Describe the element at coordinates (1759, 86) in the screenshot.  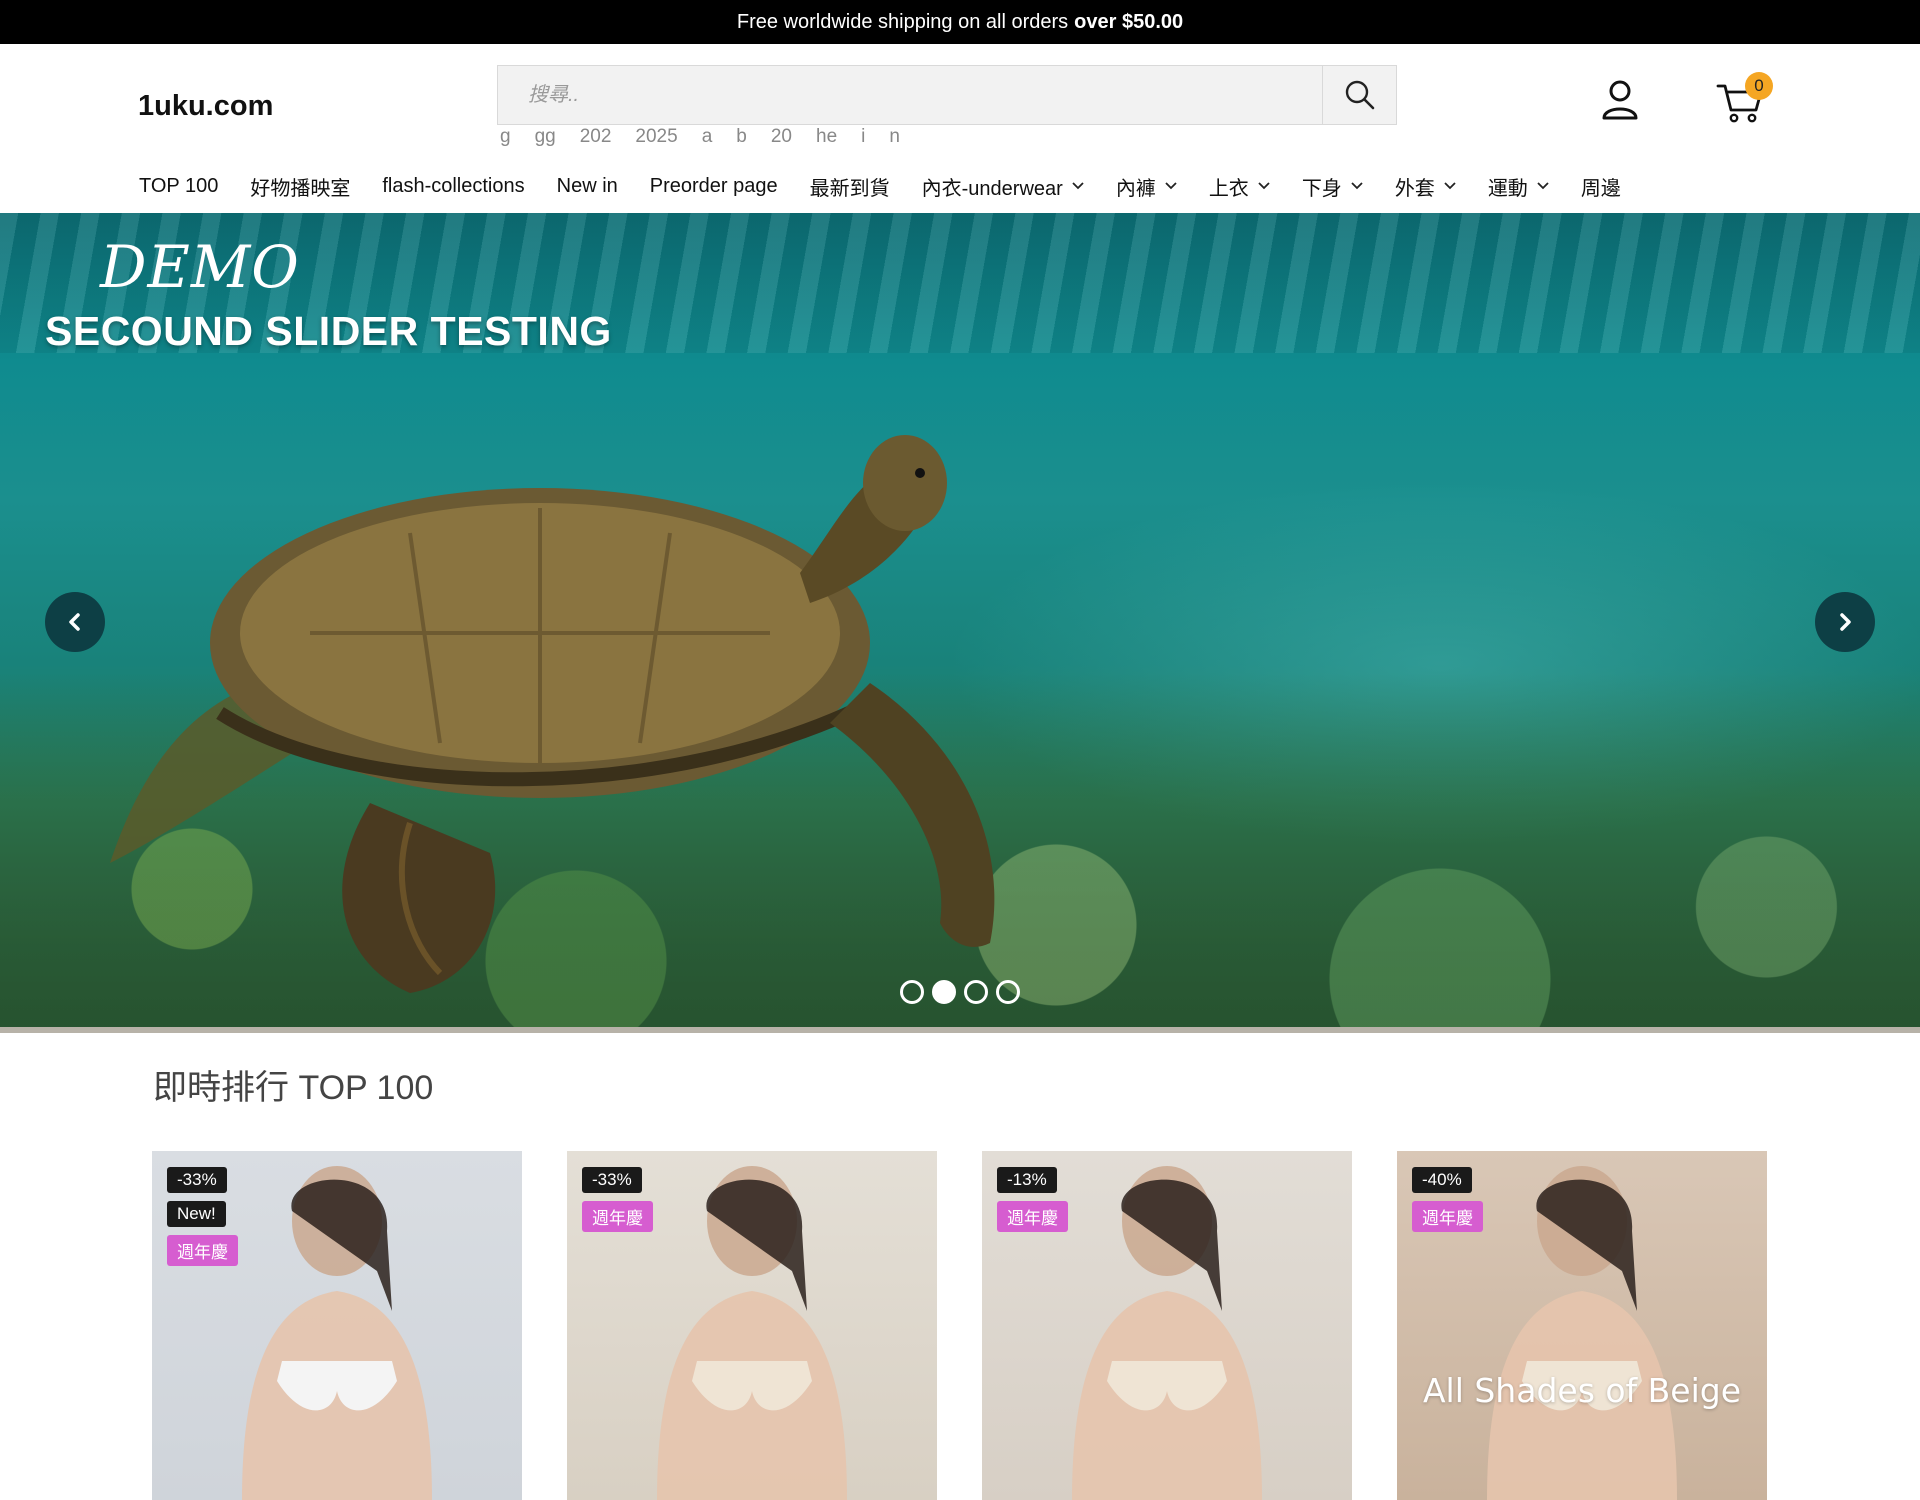
I see `cart-count-badge: 0` at that location.